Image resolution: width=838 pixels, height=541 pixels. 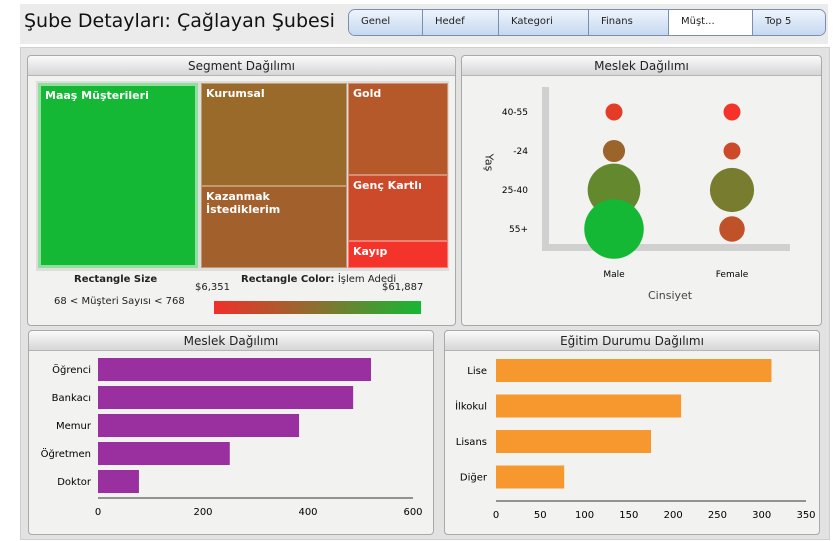 What do you see at coordinates (474, 478) in the screenshot?
I see `category-label: Diğer` at bounding box center [474, 478].